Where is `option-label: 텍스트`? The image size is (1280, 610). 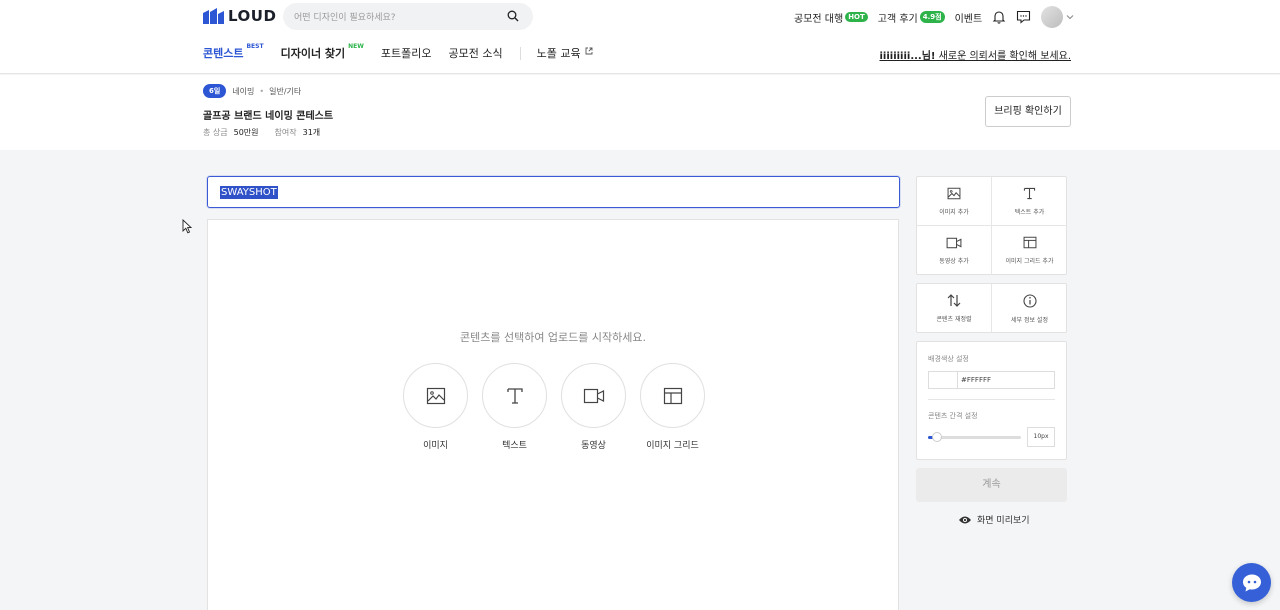 option-label: 텍스트 is located at coordinates (514, 446).